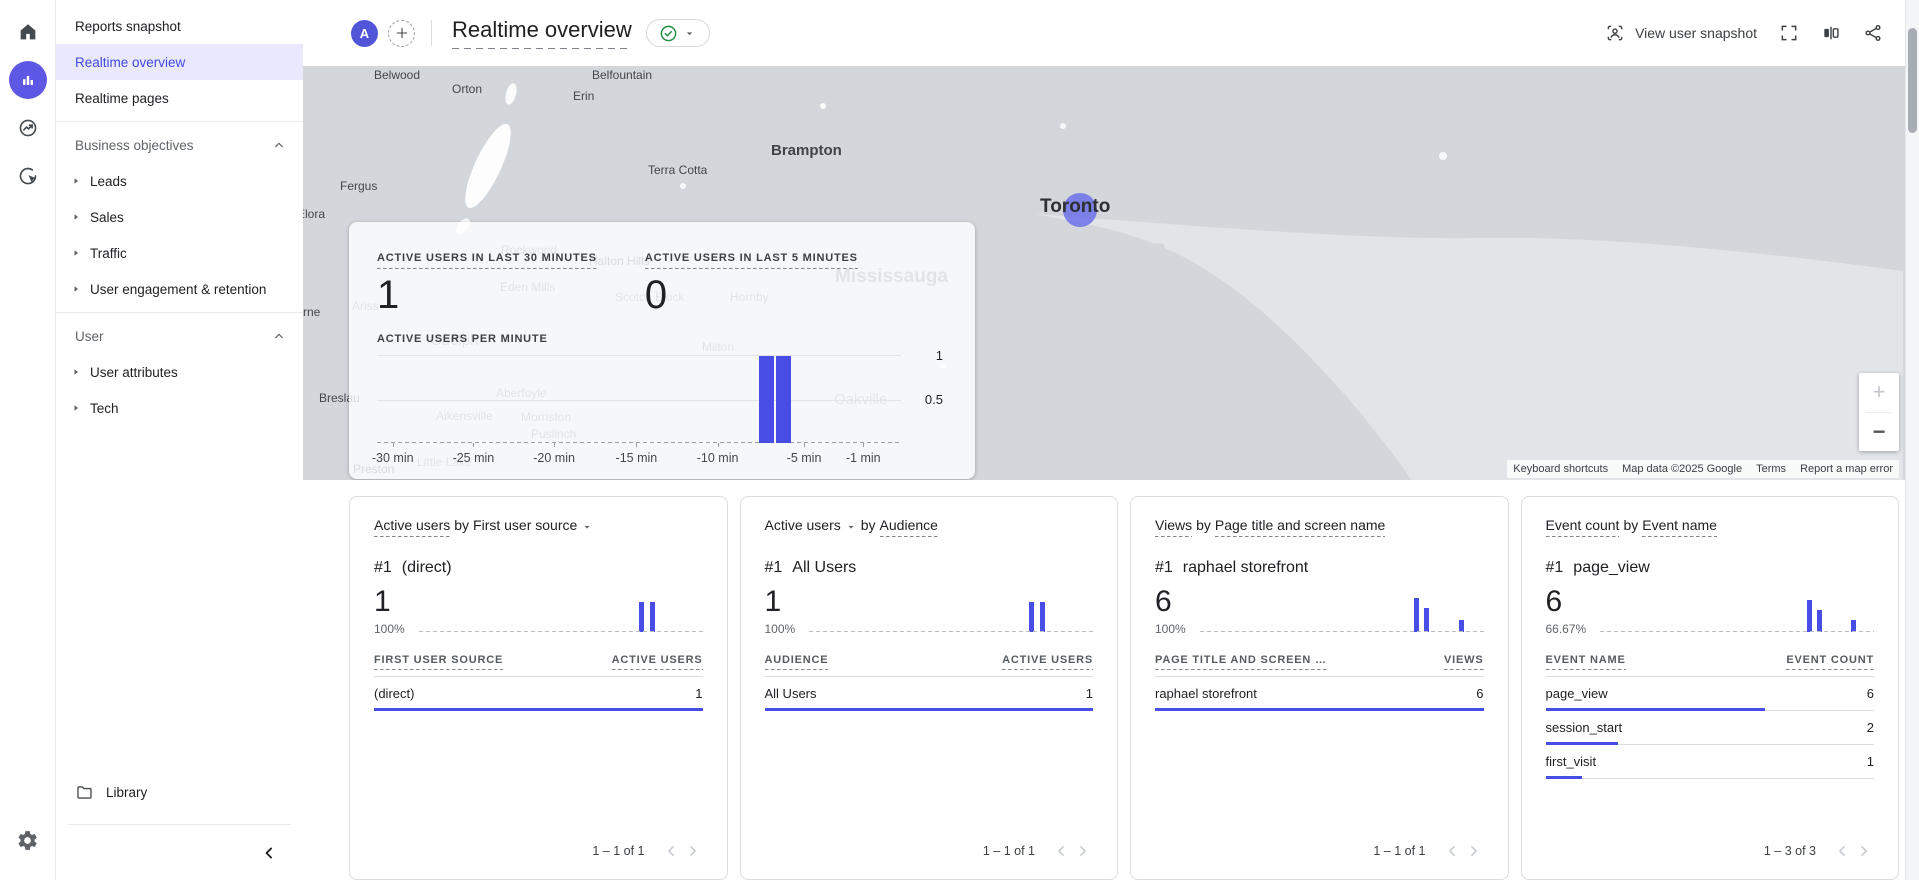 The width and height of the screenshot is (1919, 880). I want to click on page-title: Realtime overview, so click(542, 33).